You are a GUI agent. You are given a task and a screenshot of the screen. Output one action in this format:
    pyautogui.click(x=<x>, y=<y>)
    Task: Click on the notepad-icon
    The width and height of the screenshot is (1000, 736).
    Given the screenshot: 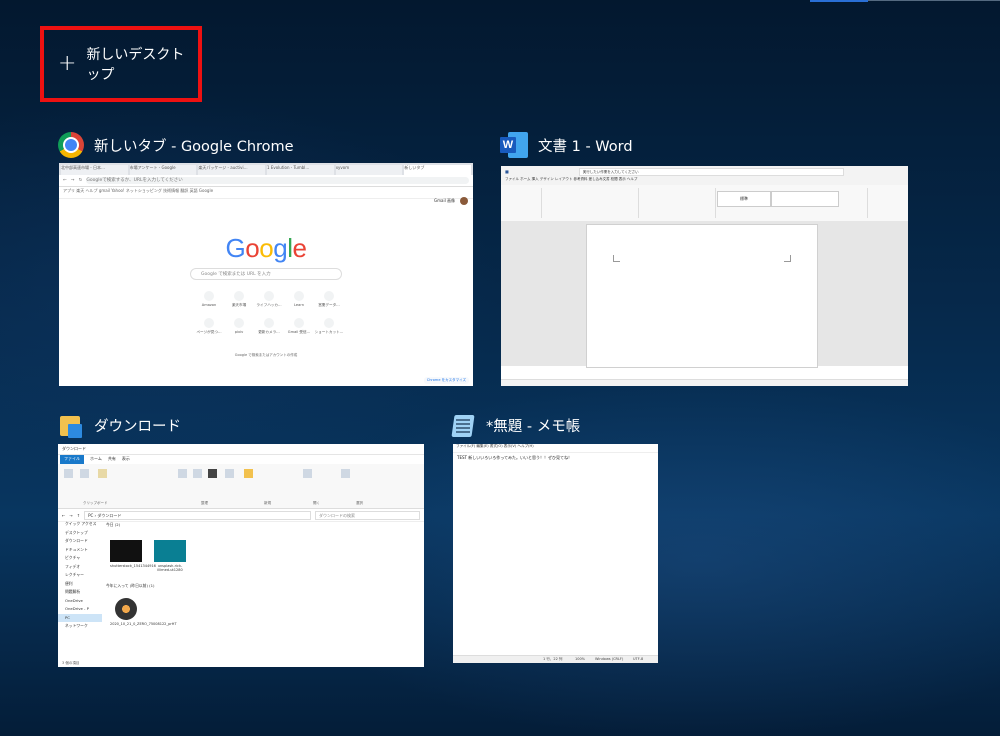 What is the action you would take?
    pyautogui.click(x=463, y=425)
    